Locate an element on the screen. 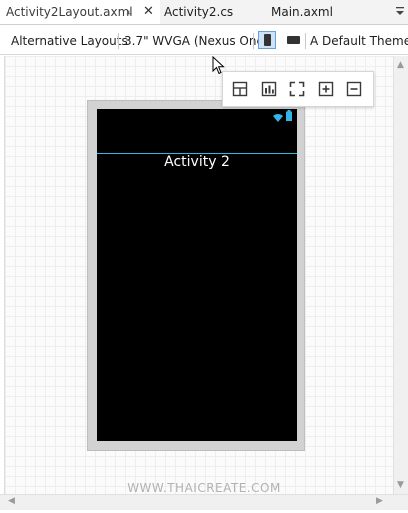 The image size is (408, 513). landscape-icon is located at coordinates (293, 40).